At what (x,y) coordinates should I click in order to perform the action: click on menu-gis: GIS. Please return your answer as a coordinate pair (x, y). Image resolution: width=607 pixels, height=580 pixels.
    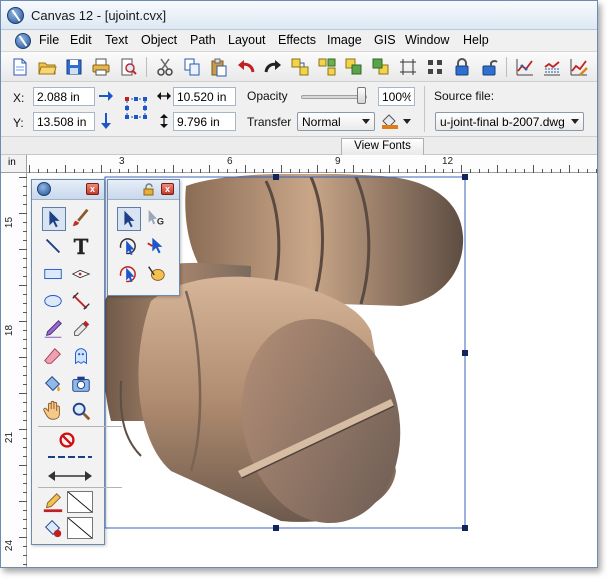
    Looking at the image, I should click on (385, 40).